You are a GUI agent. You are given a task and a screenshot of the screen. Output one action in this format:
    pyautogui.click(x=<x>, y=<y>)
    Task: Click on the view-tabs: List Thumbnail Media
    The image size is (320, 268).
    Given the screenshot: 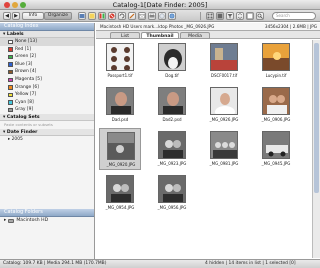 What is the action you would take?
    pyautogui.click(x=208, y=35)
    